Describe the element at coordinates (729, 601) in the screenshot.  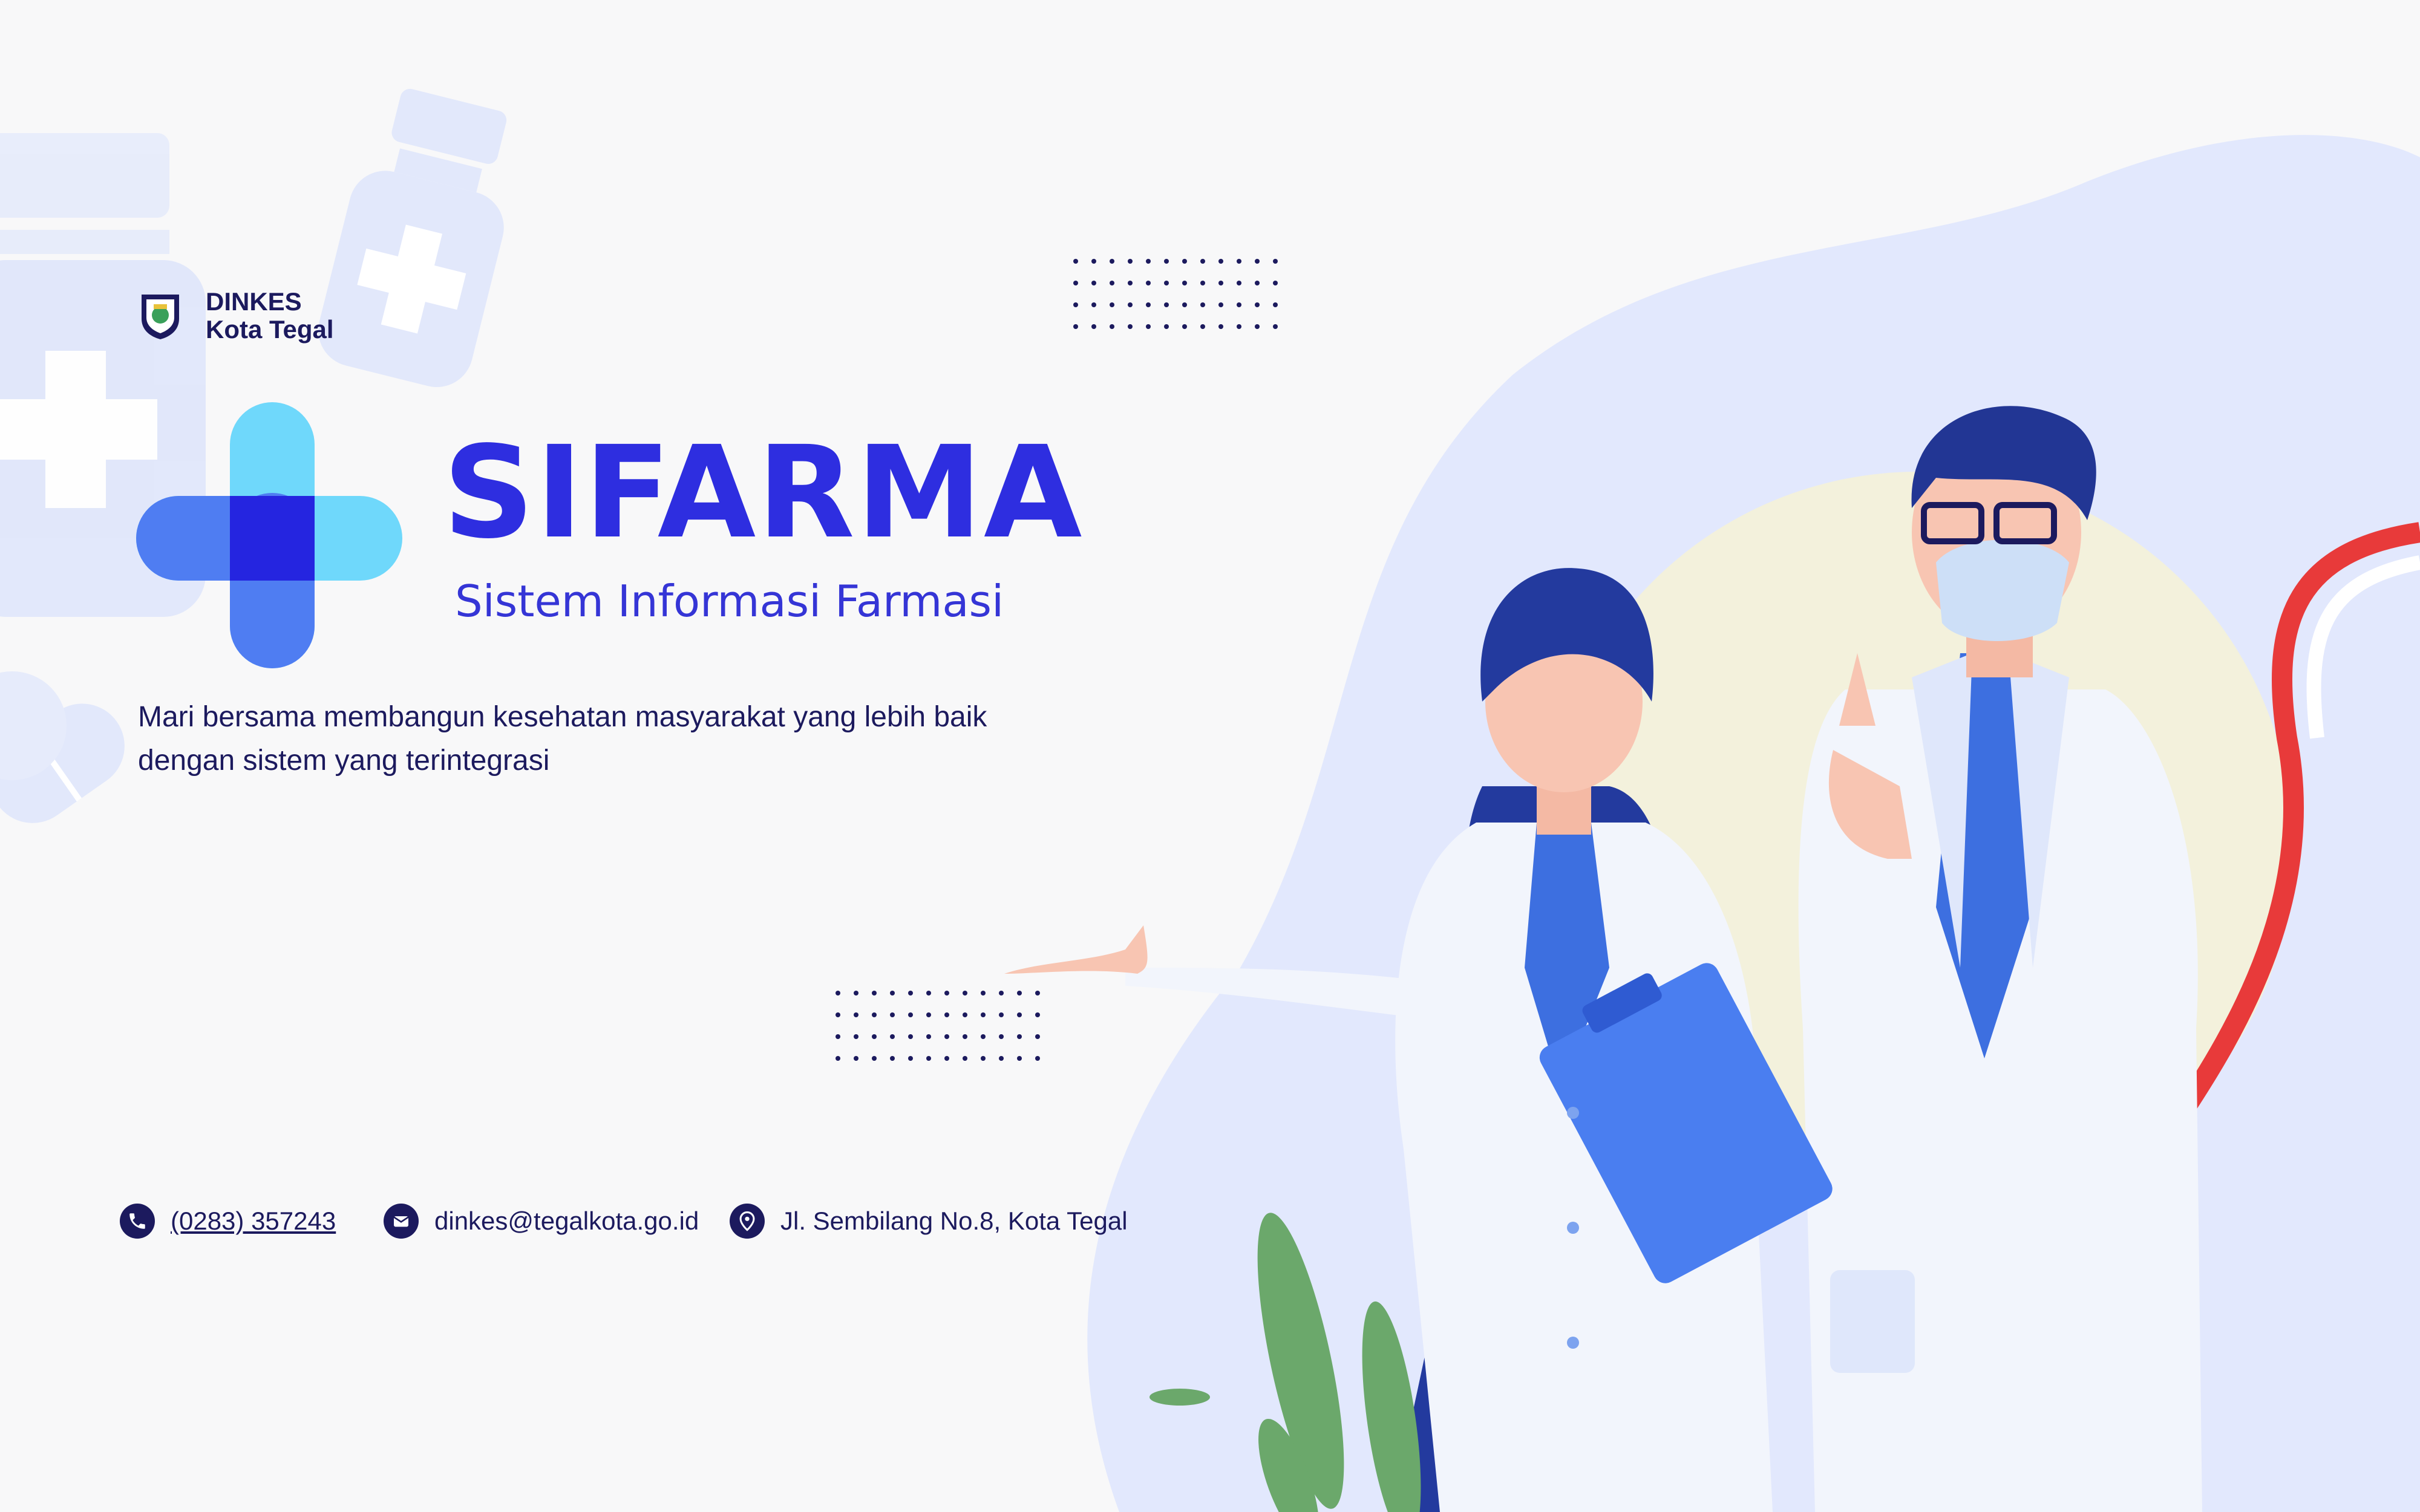
I see `app-subtitle: Sistem Informasi Farmasi` at that location.